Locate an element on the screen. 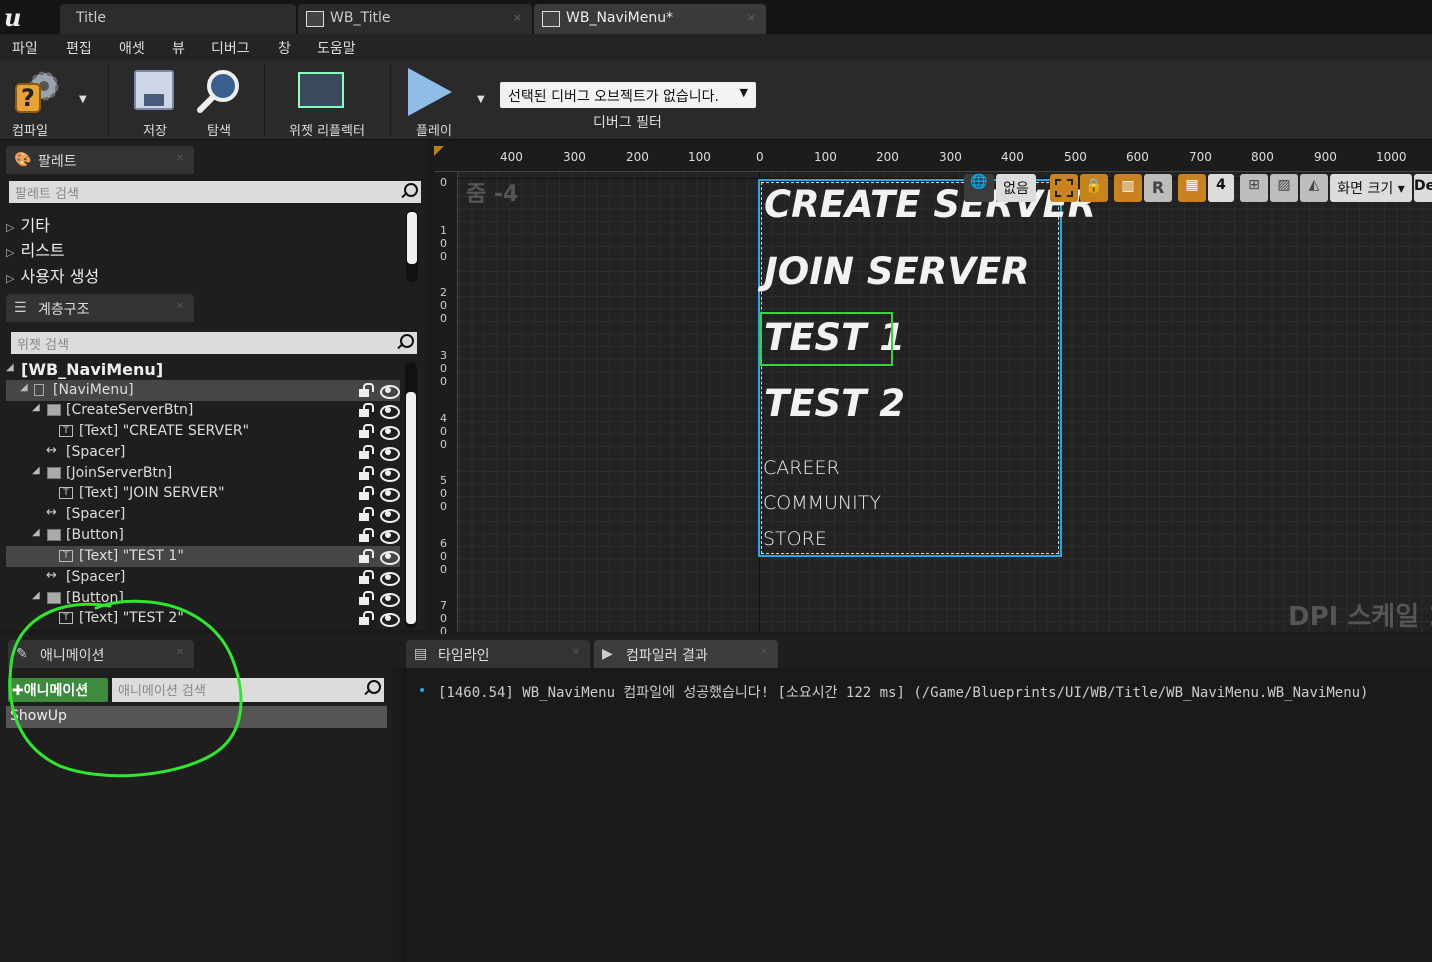 Image resolution: width=1432 pixels, height=962 pixels. compile-button: ? 컴파일 is located at coordinates (37, 102).